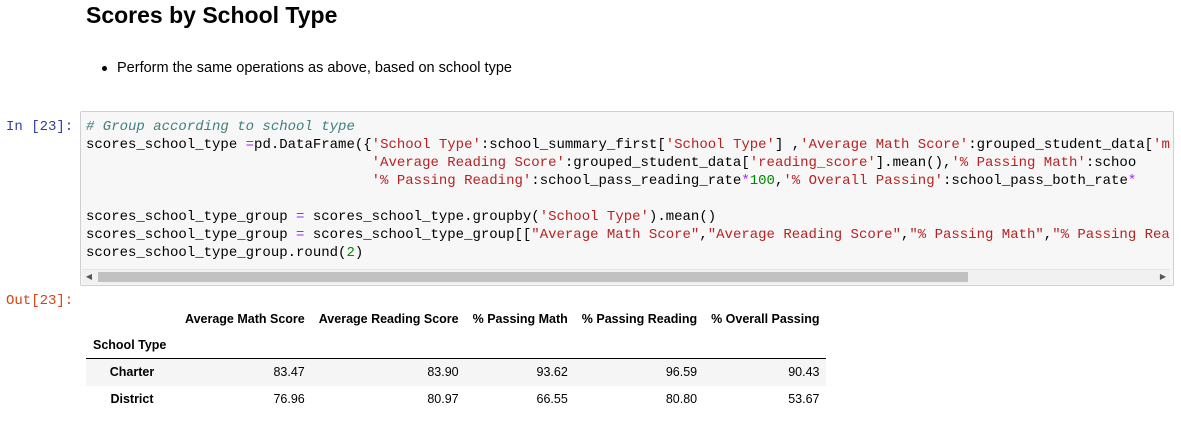  What do you see at coordinates (468, 163) in the screenshot?
I see `code-token: 'Average Reading Score'` at bounding box center [468, 163].